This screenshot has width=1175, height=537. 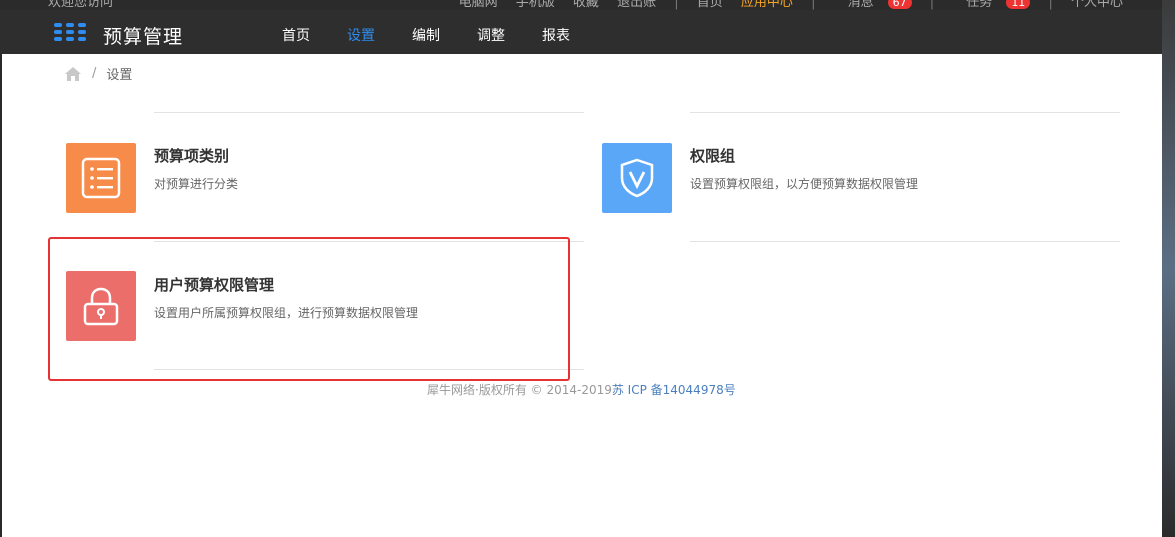 What do you see at coordinates (444, 35) in the screenshot?
I see `nav-menu: 首页 设置 编制 调整 报表` at bounding box center [444, 35].